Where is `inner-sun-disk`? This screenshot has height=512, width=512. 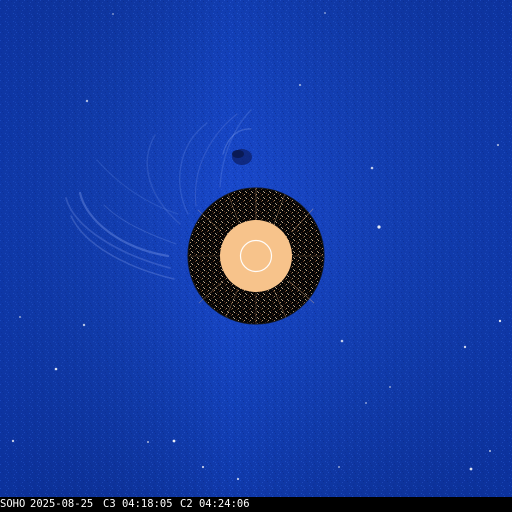
inner-sun-disk is located at coordinates (256, 256).